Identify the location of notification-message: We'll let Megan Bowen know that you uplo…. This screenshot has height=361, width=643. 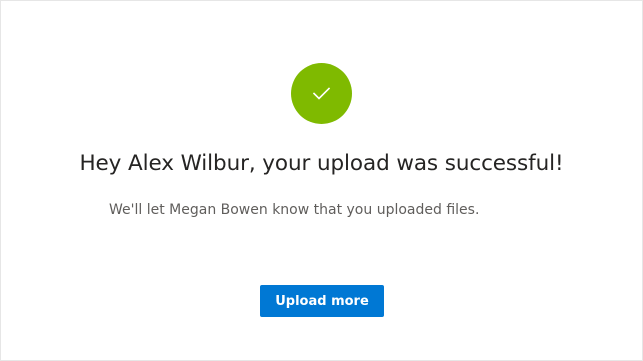
(294, 210).